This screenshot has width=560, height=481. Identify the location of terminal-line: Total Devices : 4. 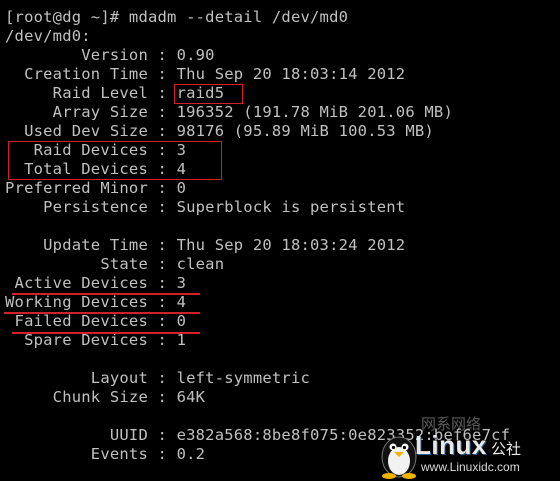
(96, 169).